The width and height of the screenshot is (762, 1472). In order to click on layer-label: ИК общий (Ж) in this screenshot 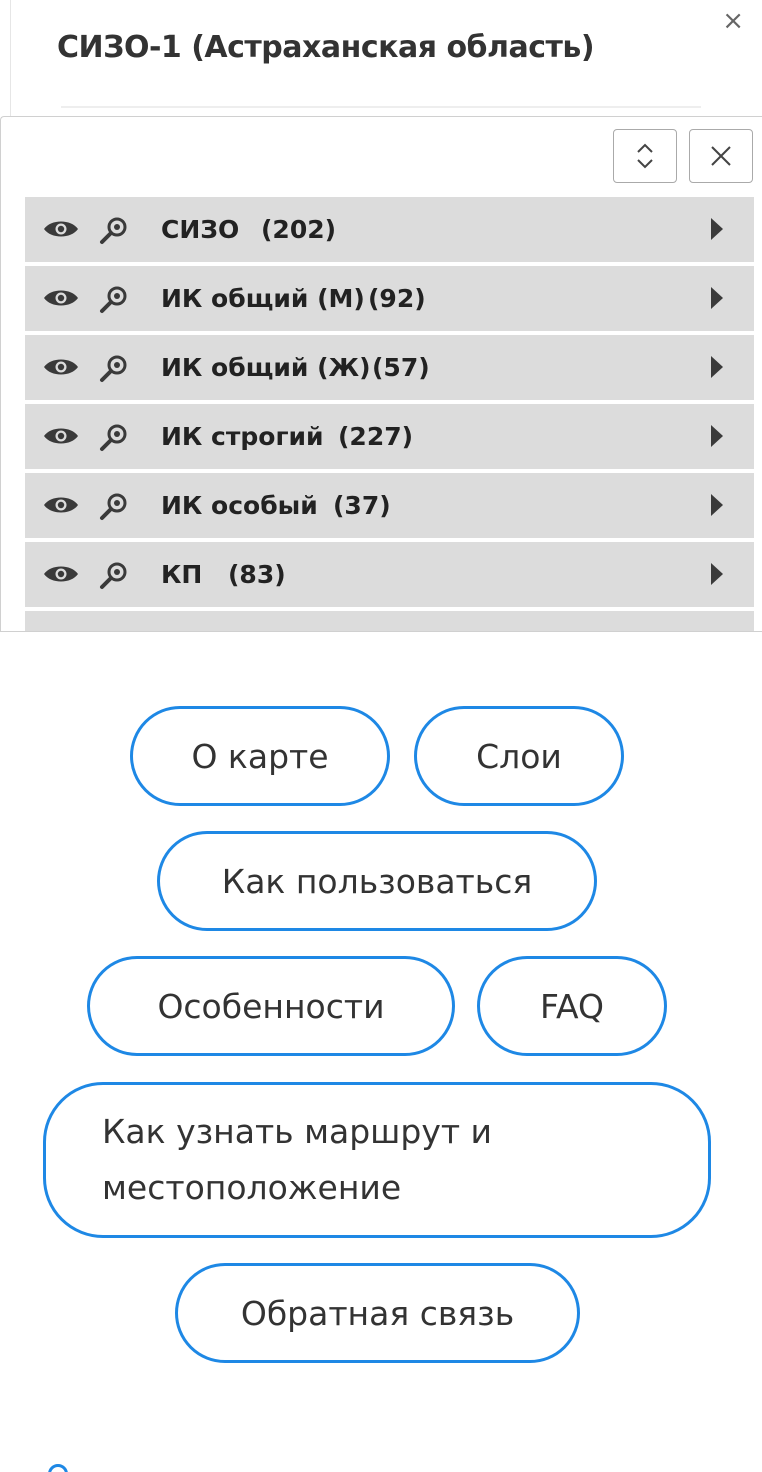, I will do `click(266, 367)`.